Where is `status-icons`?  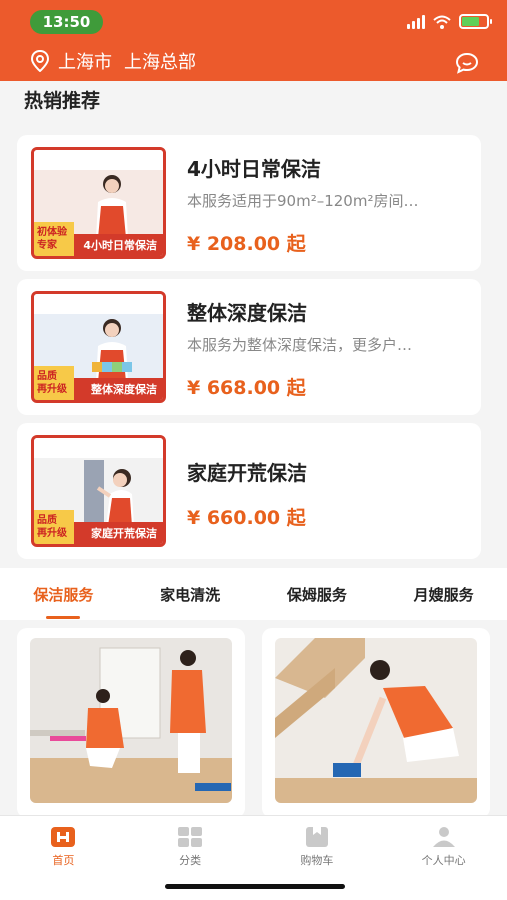
status-icons is located at coordinates (449, 21).